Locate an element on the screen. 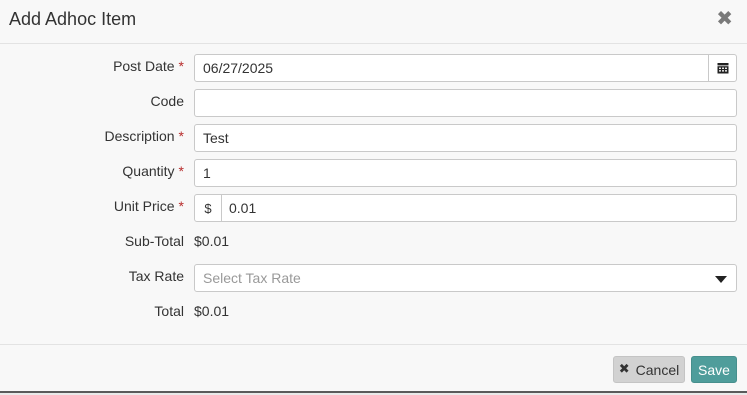 The height and width of the screenshot is (395, 747). description-row: Description * is located at coordinates (373, 138).